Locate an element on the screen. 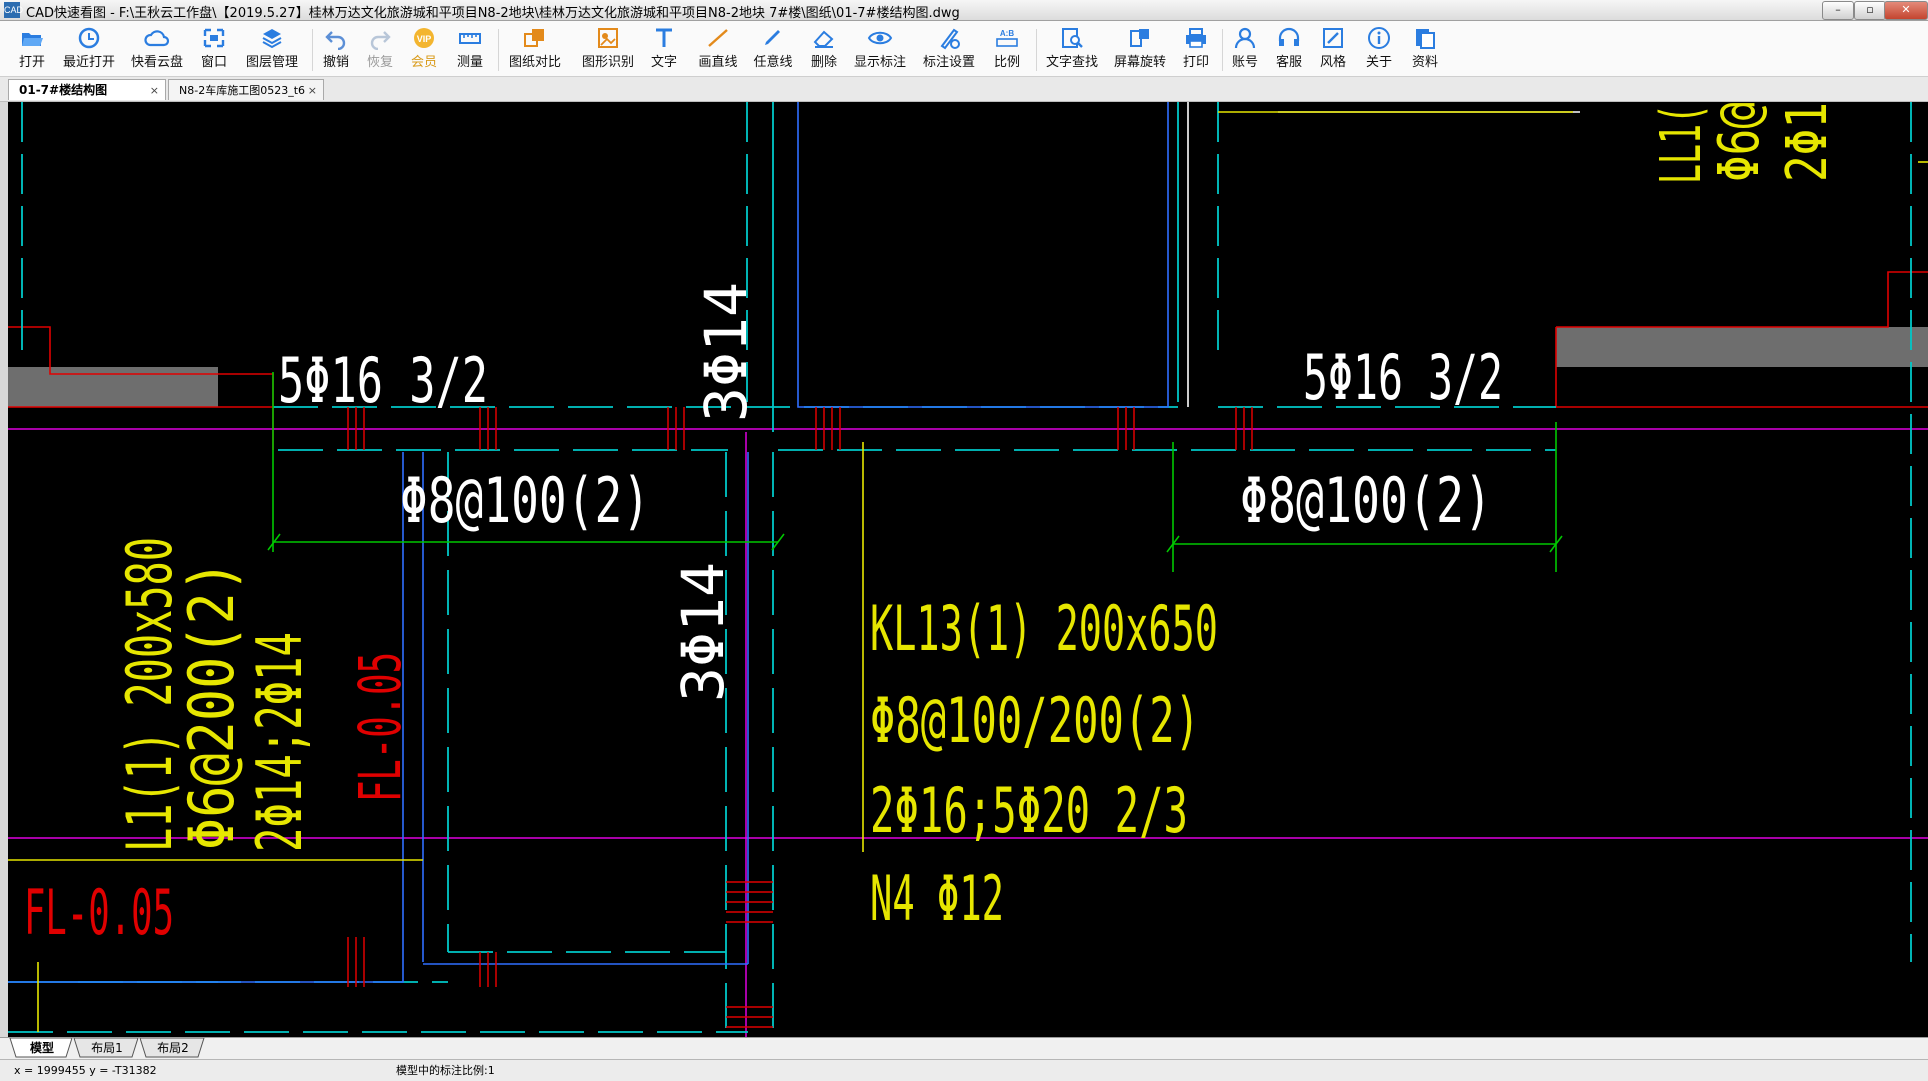 The image size is (1928, 1081). svg-text: VIP is located at coordinates (424, 39).